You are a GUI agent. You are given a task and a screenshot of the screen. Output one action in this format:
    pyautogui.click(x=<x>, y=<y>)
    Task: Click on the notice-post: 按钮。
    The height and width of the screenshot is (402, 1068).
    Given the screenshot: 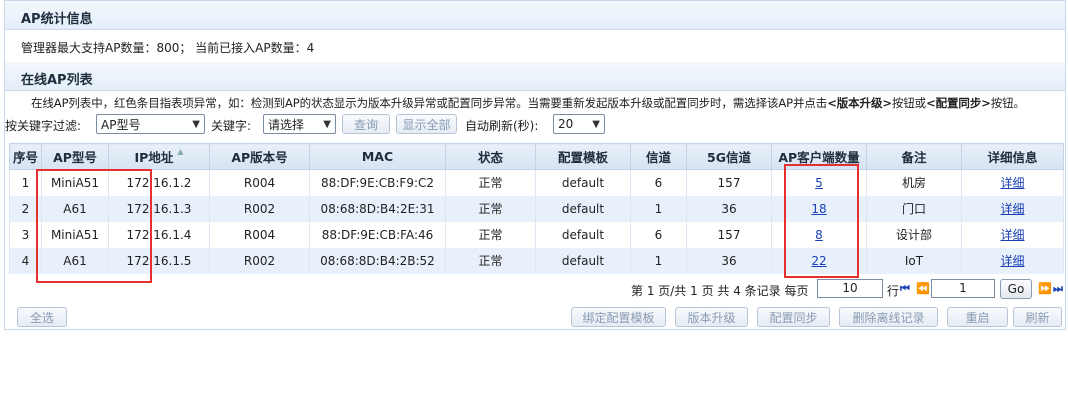 What is the action you would take?
    pyautogui.click(x=1007, y=103)
    